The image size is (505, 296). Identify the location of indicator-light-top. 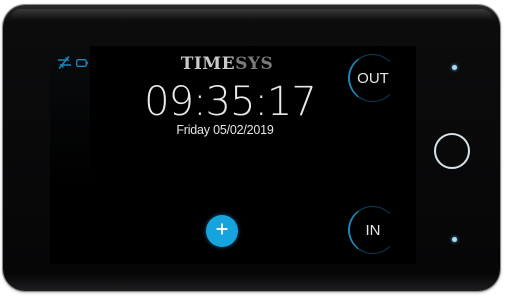
(454, 67).